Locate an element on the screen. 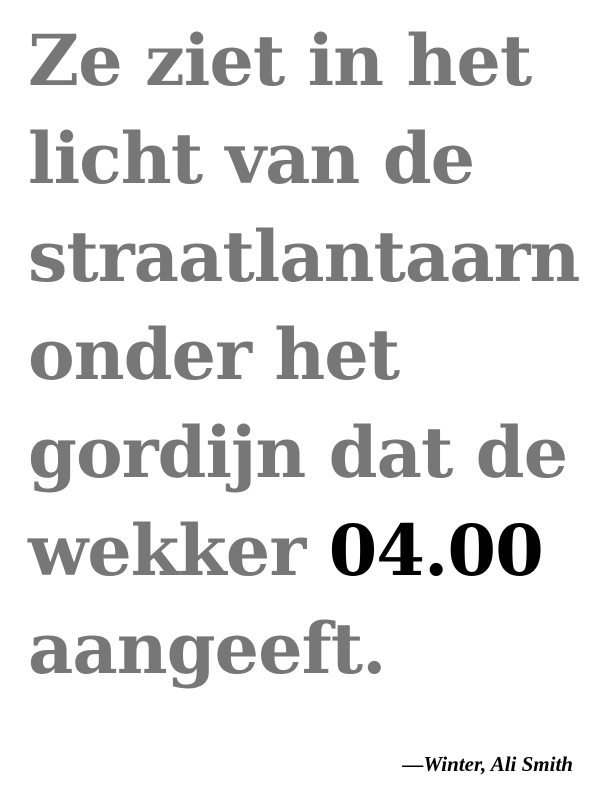 The image size is (600, 800). quote-line-3: straatlantaarn is located at coordinates (304, 256).